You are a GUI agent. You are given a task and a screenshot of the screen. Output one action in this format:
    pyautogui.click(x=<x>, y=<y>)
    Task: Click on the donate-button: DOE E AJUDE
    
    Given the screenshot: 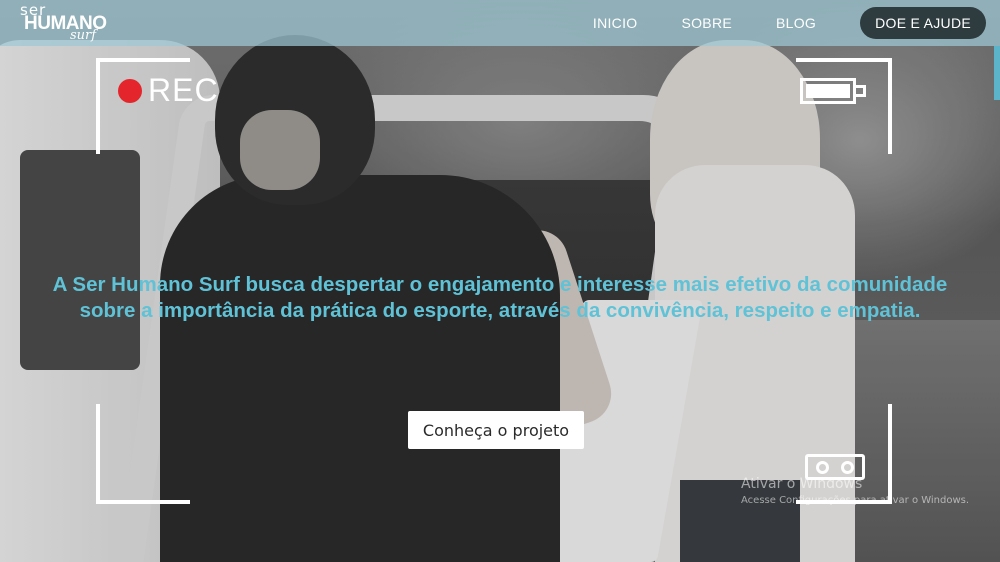 What is the action you would take?
    pyautogui.click(x=923, y=23)
    